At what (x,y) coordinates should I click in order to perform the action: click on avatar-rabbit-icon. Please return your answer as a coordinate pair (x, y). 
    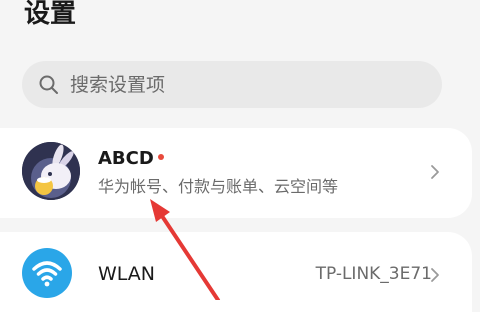
    Looking at the image, I should click on (51, 171).